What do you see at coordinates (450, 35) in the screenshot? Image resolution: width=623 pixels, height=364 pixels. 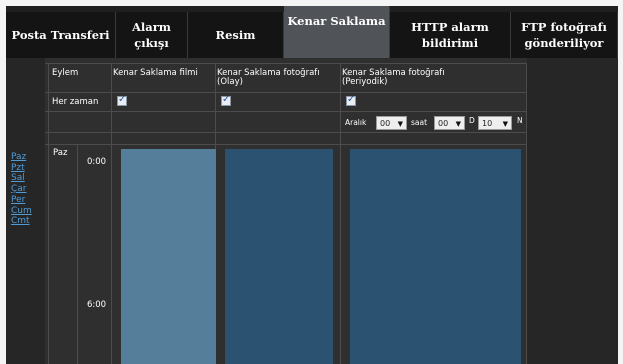 I see `tab-http-alarm-bildirimi: HTTP alarm bildirimi` at bounding box center [450, 35].